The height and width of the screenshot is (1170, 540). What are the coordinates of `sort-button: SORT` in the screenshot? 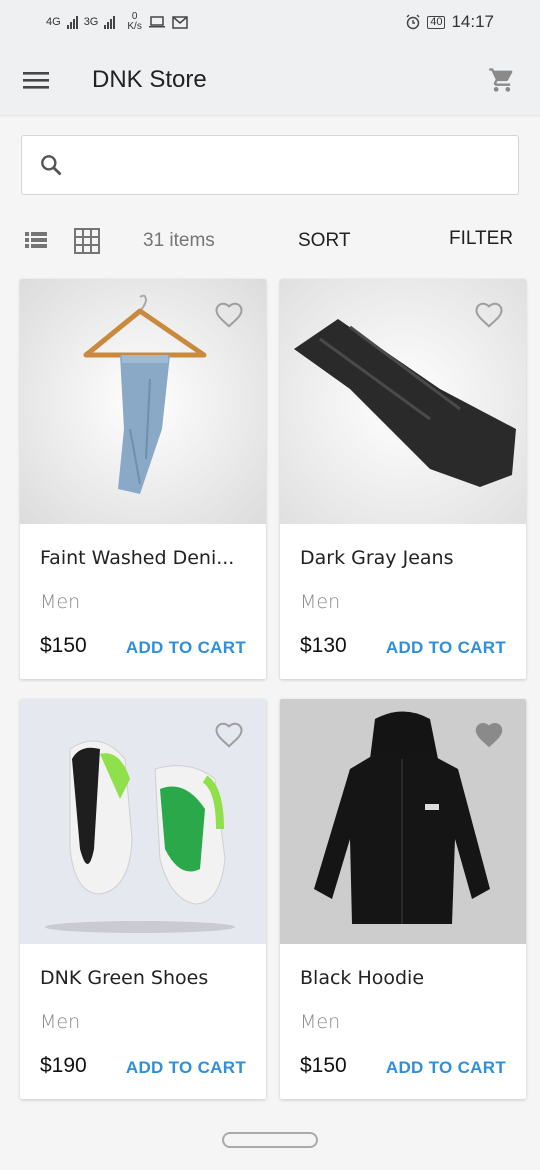 It's located at (324, 241).